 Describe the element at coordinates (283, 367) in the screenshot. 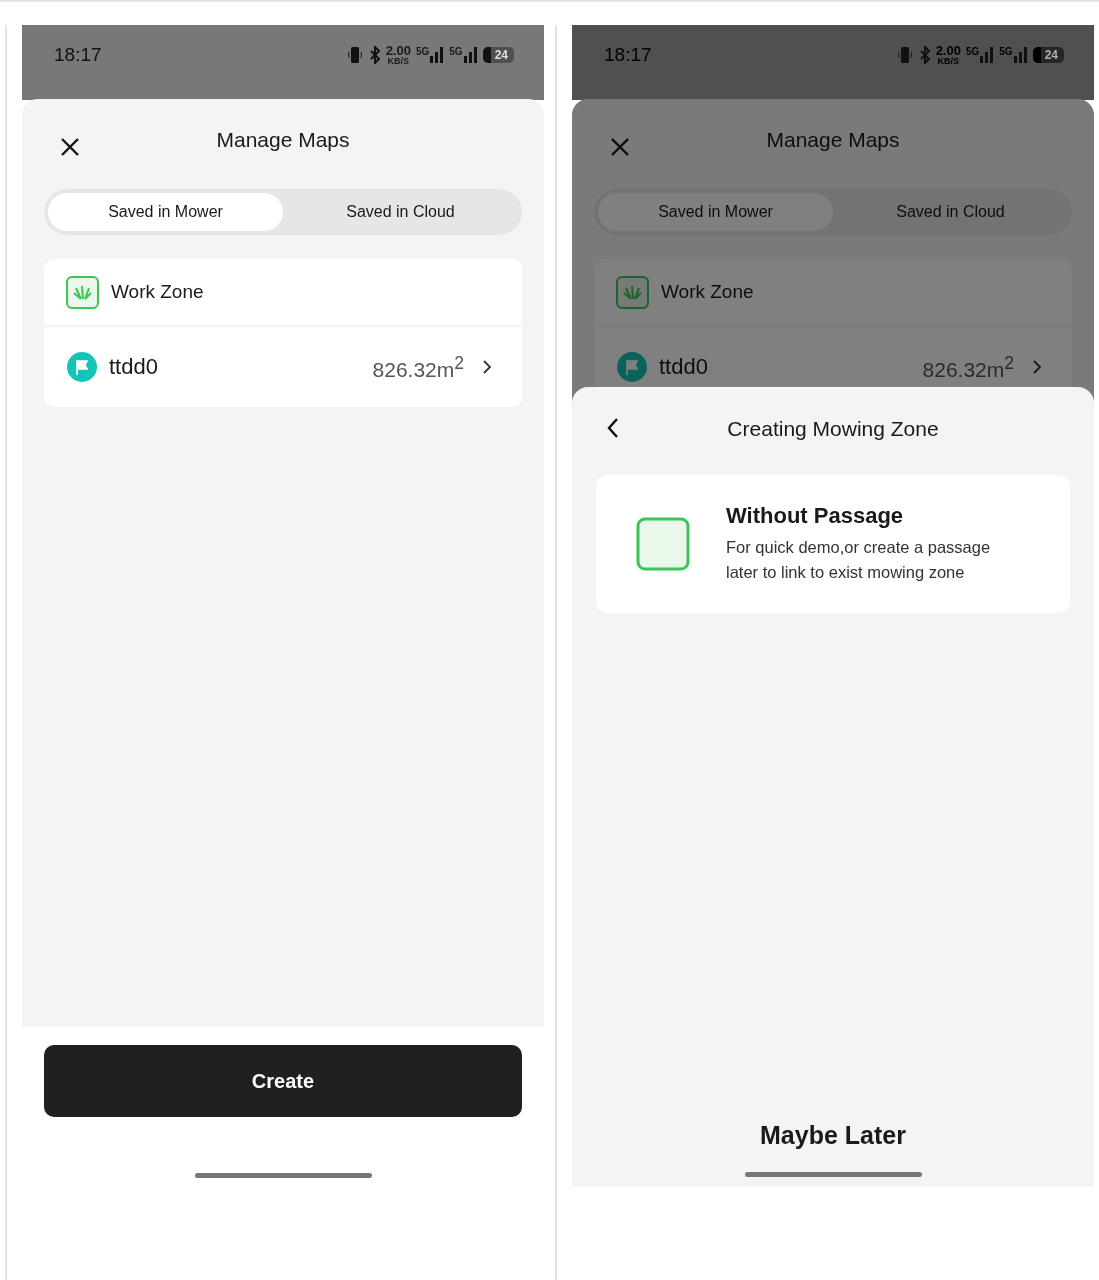

I see `map-item: ttdd0 826.32m$^{2}$` at that location.